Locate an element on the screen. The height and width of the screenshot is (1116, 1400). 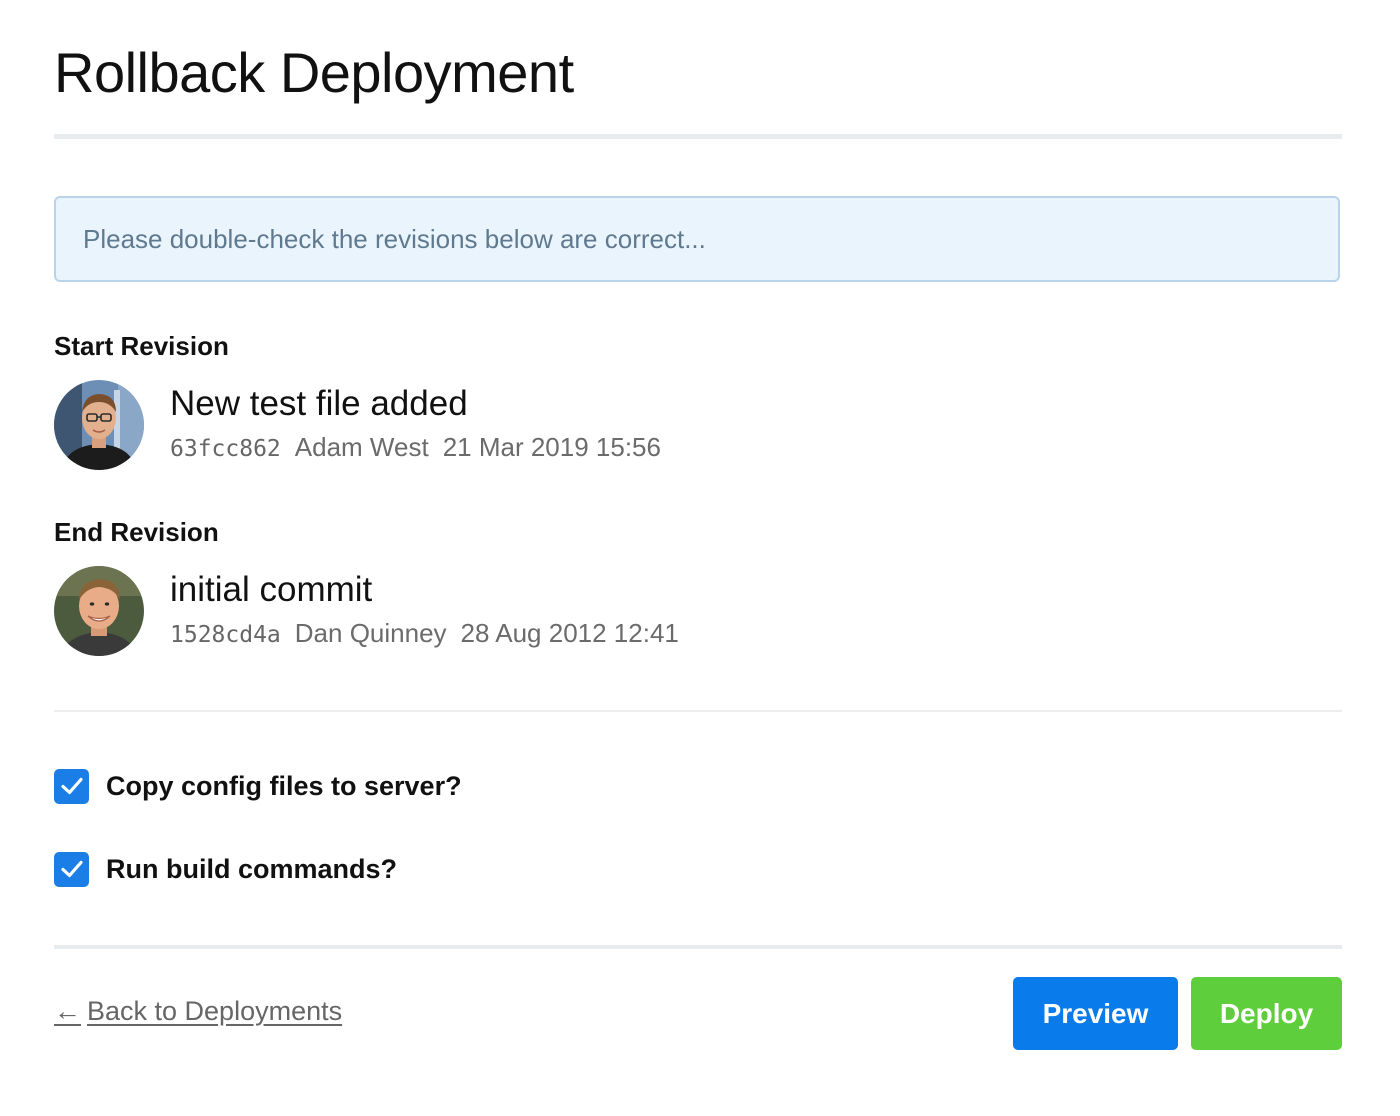
end-revision-label: End Revision is located at coordinates (136, 532).